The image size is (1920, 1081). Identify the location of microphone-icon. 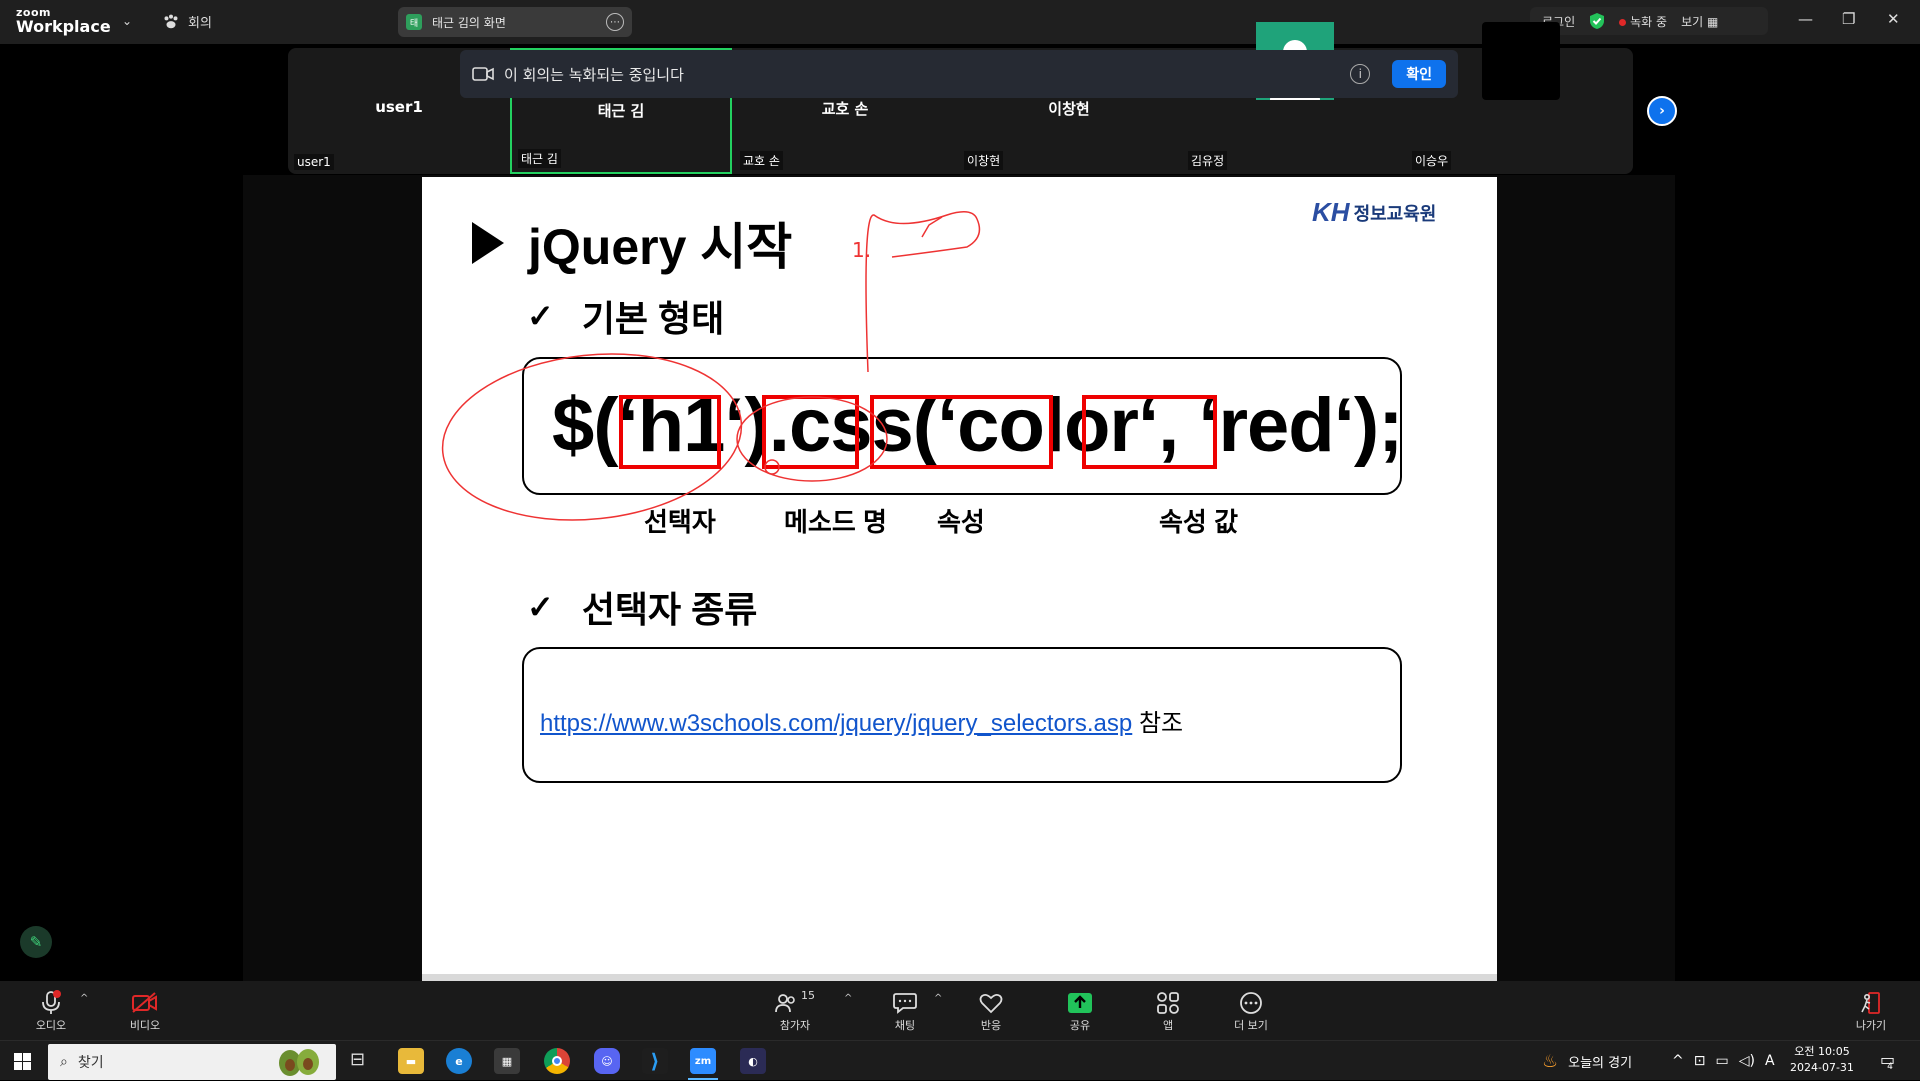
(51, 1003).